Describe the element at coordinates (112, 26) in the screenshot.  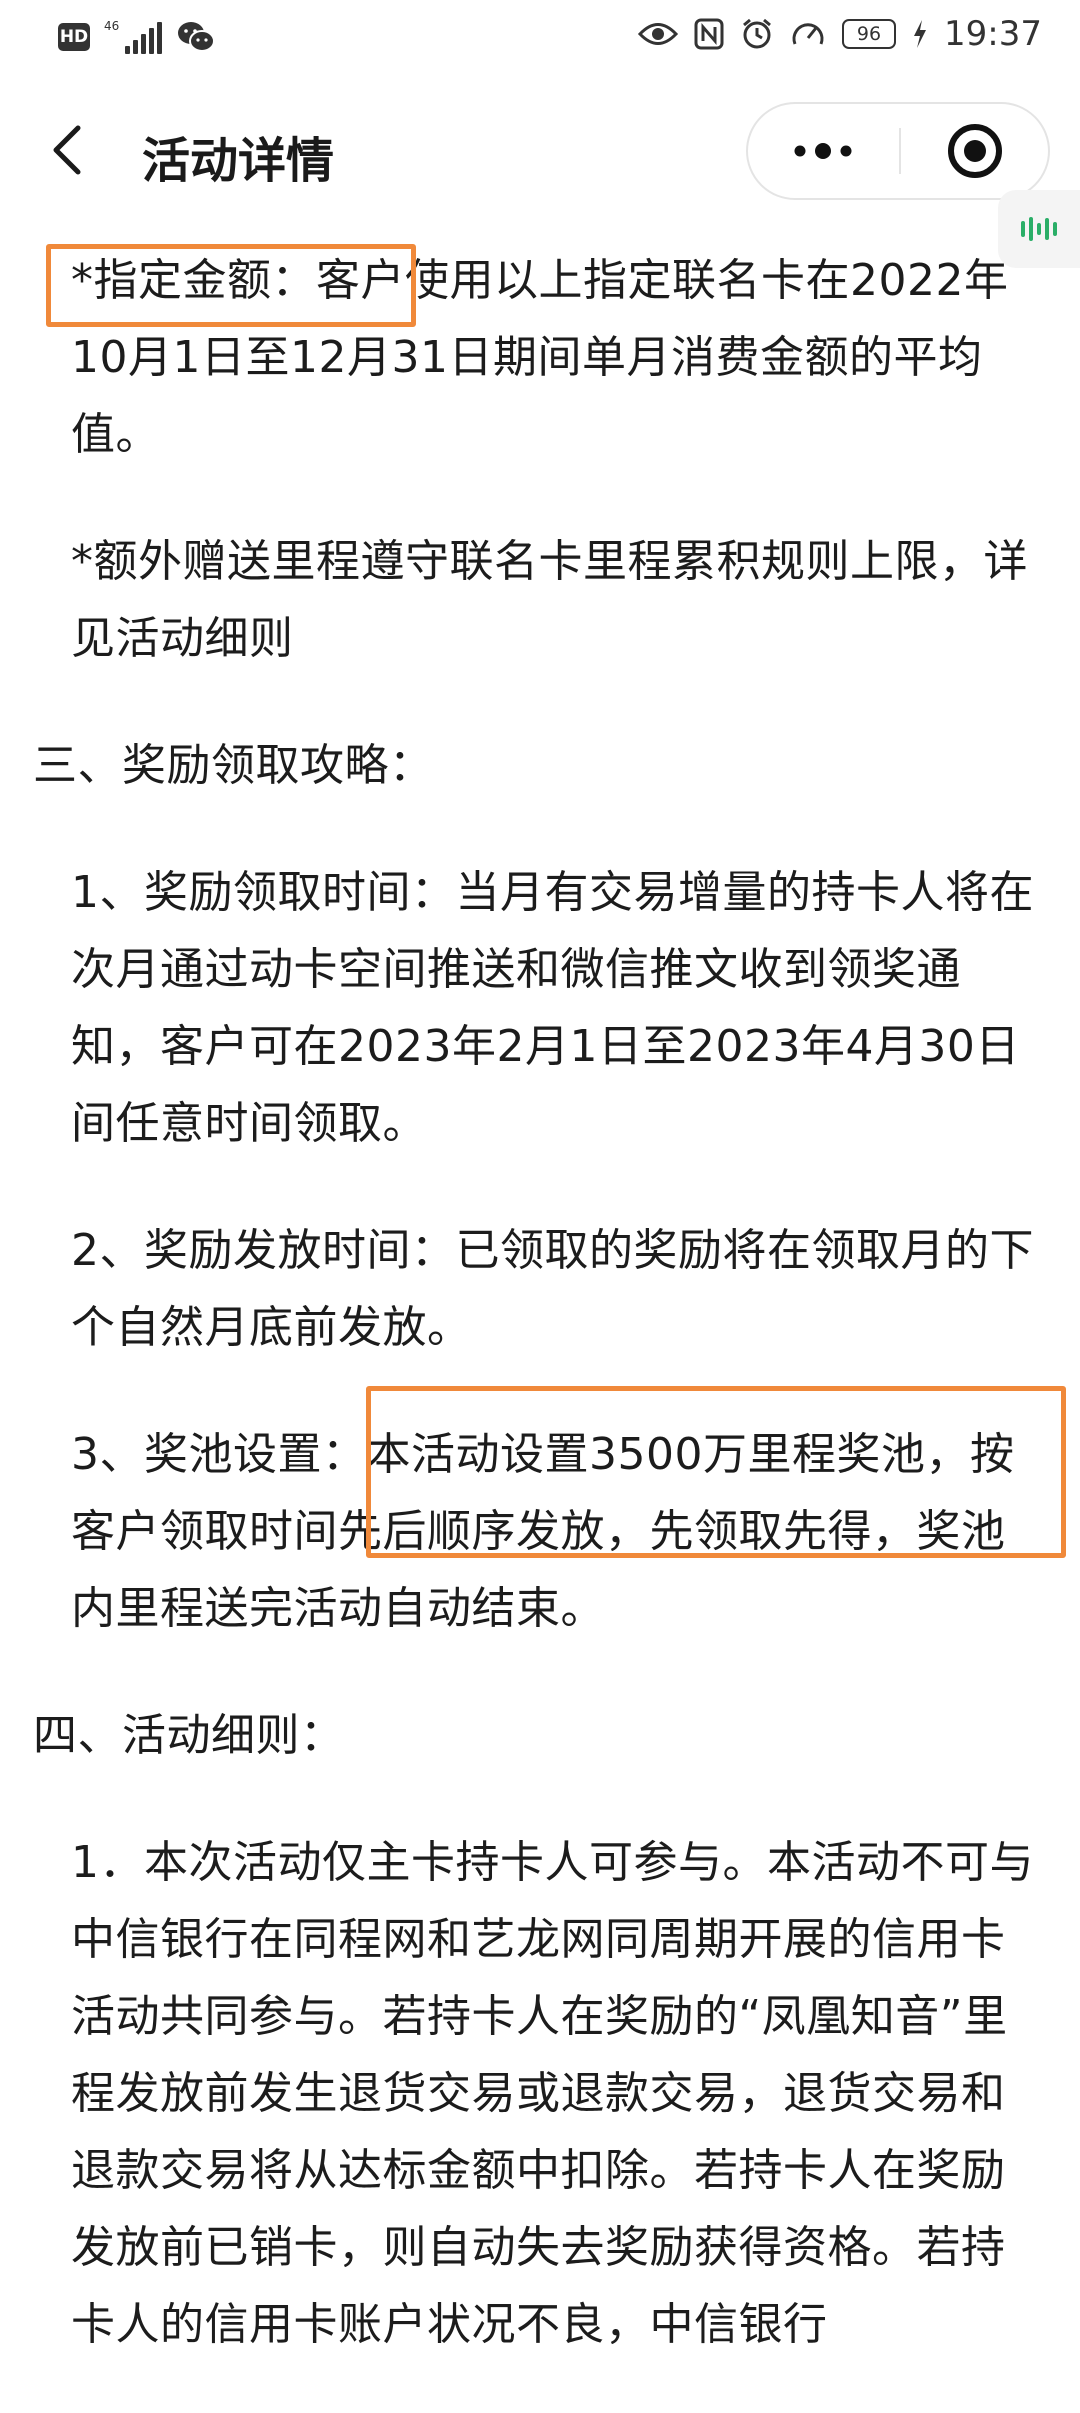
I see `network-label: 46` at that location.